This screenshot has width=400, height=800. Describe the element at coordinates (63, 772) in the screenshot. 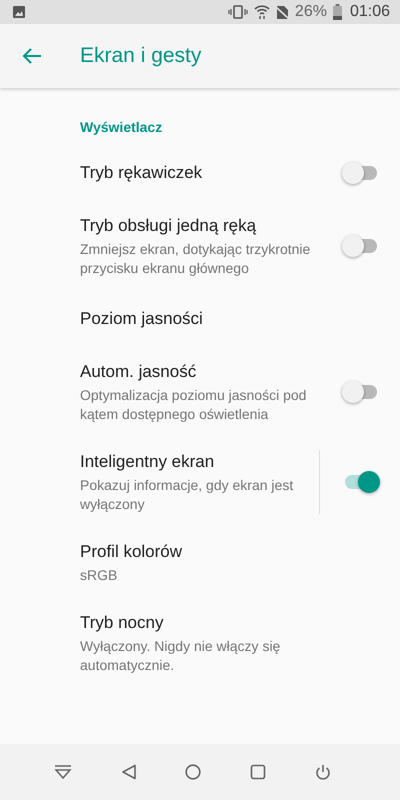

I see `hide-bar-icon` at that location.